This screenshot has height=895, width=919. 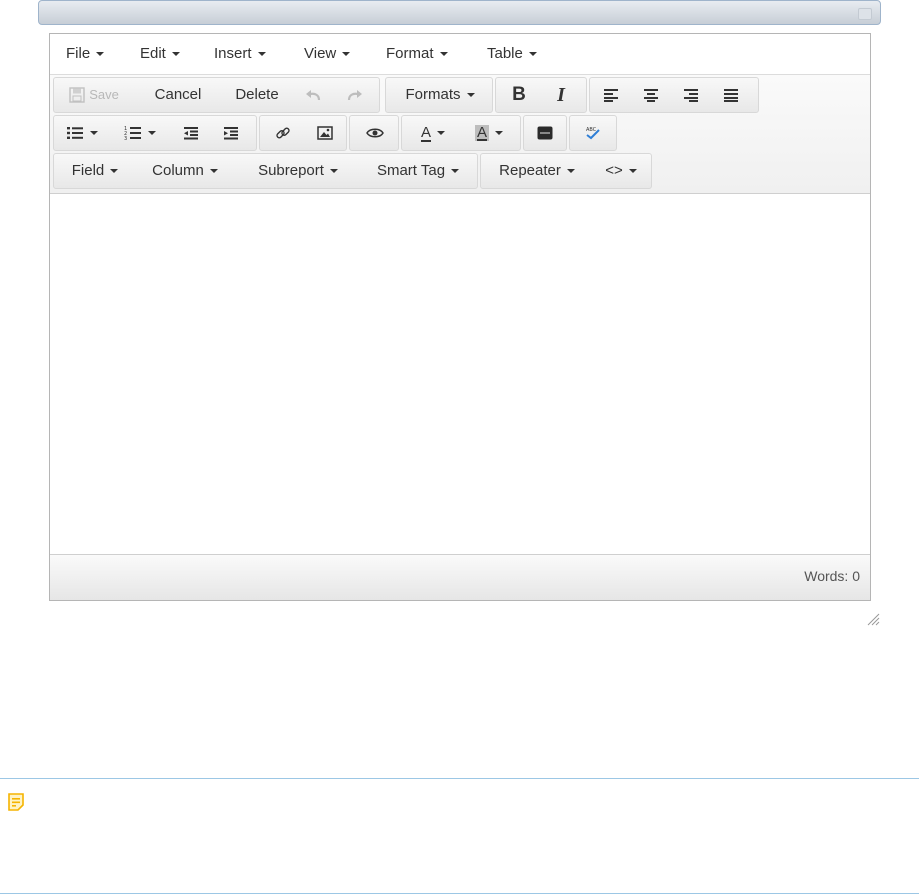 I want to click on indent-icon, so click(x=231, y=133).